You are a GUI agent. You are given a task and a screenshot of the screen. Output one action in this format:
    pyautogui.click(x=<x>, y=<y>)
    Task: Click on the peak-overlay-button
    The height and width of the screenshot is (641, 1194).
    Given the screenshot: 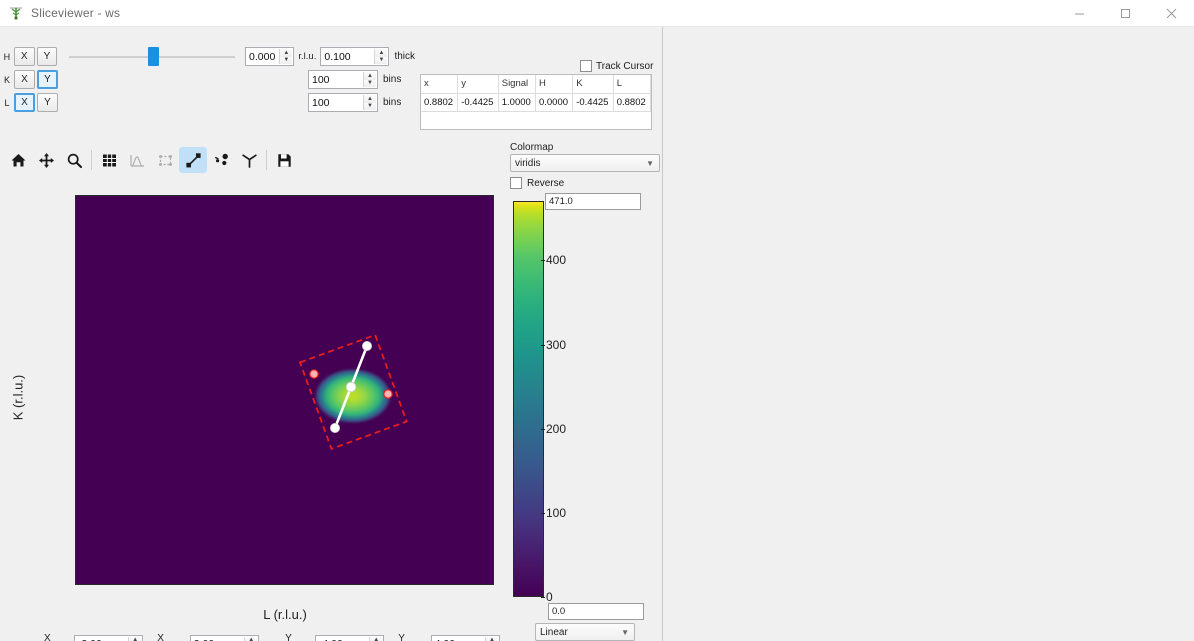 What is the action you would take?
    pyautogui.click(x=137, y=160)
    